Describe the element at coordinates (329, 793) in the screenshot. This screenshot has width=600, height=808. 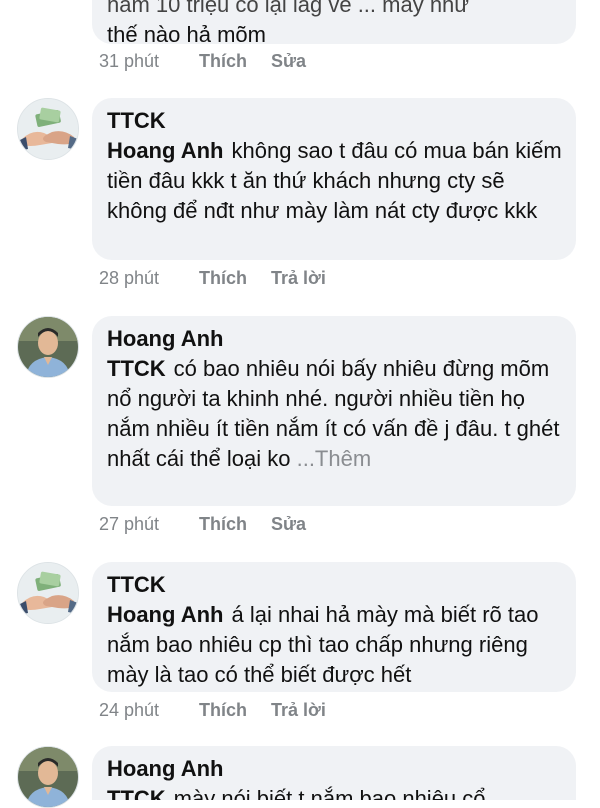
I see `comment-body: mày nói biết t nắm bao nhiêu cổ` at that location.